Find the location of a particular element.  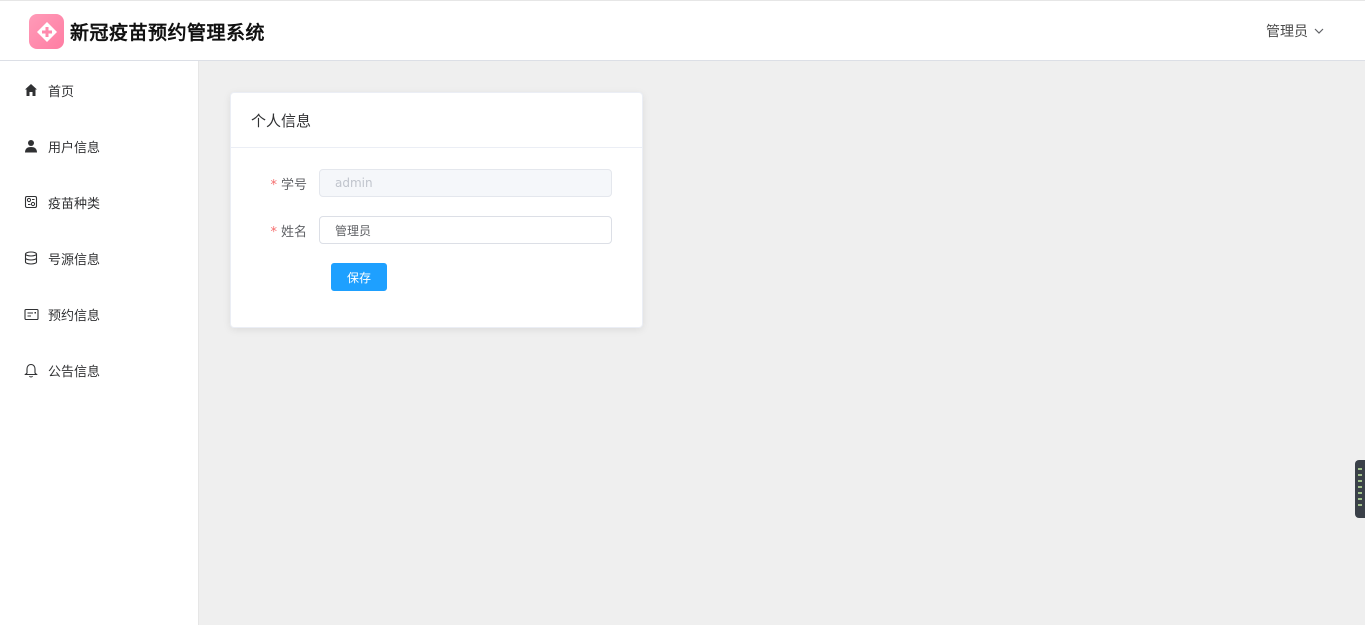

profile-card: 个人信息 *学号 *姓名 保存 is located at coordinates (436, 210).